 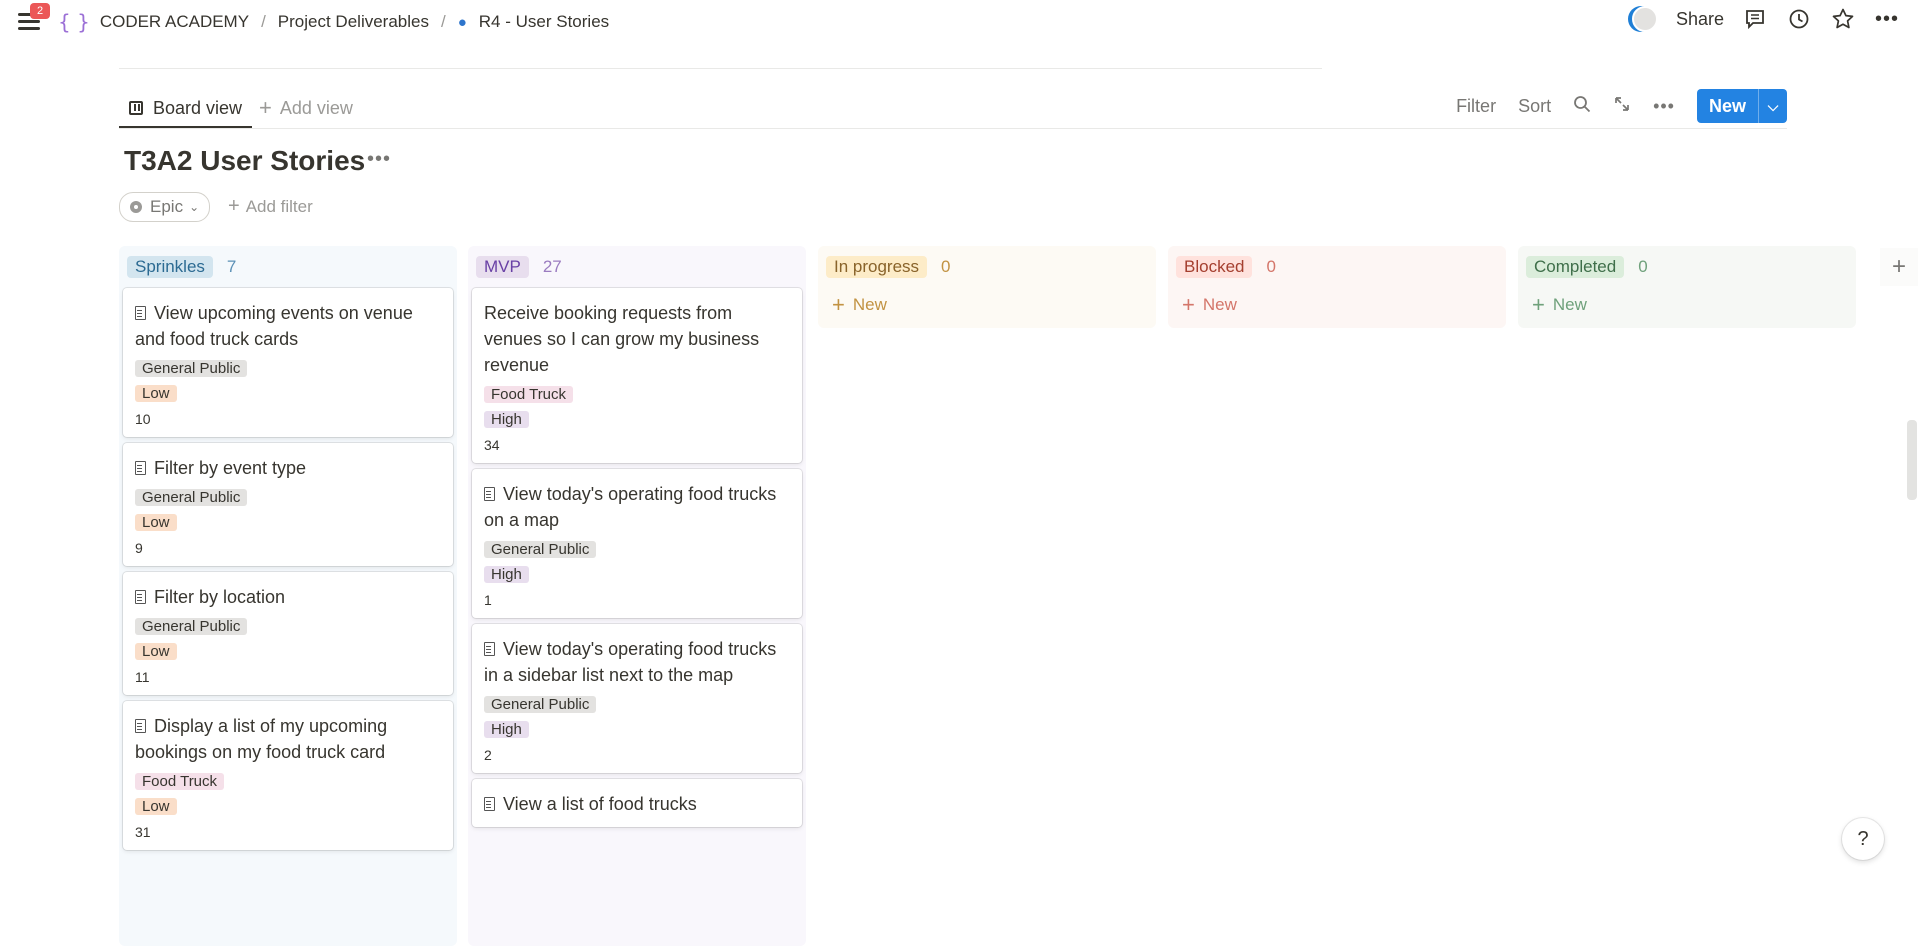 I want to click on share-button: Share, so click(x=1700, y=19).